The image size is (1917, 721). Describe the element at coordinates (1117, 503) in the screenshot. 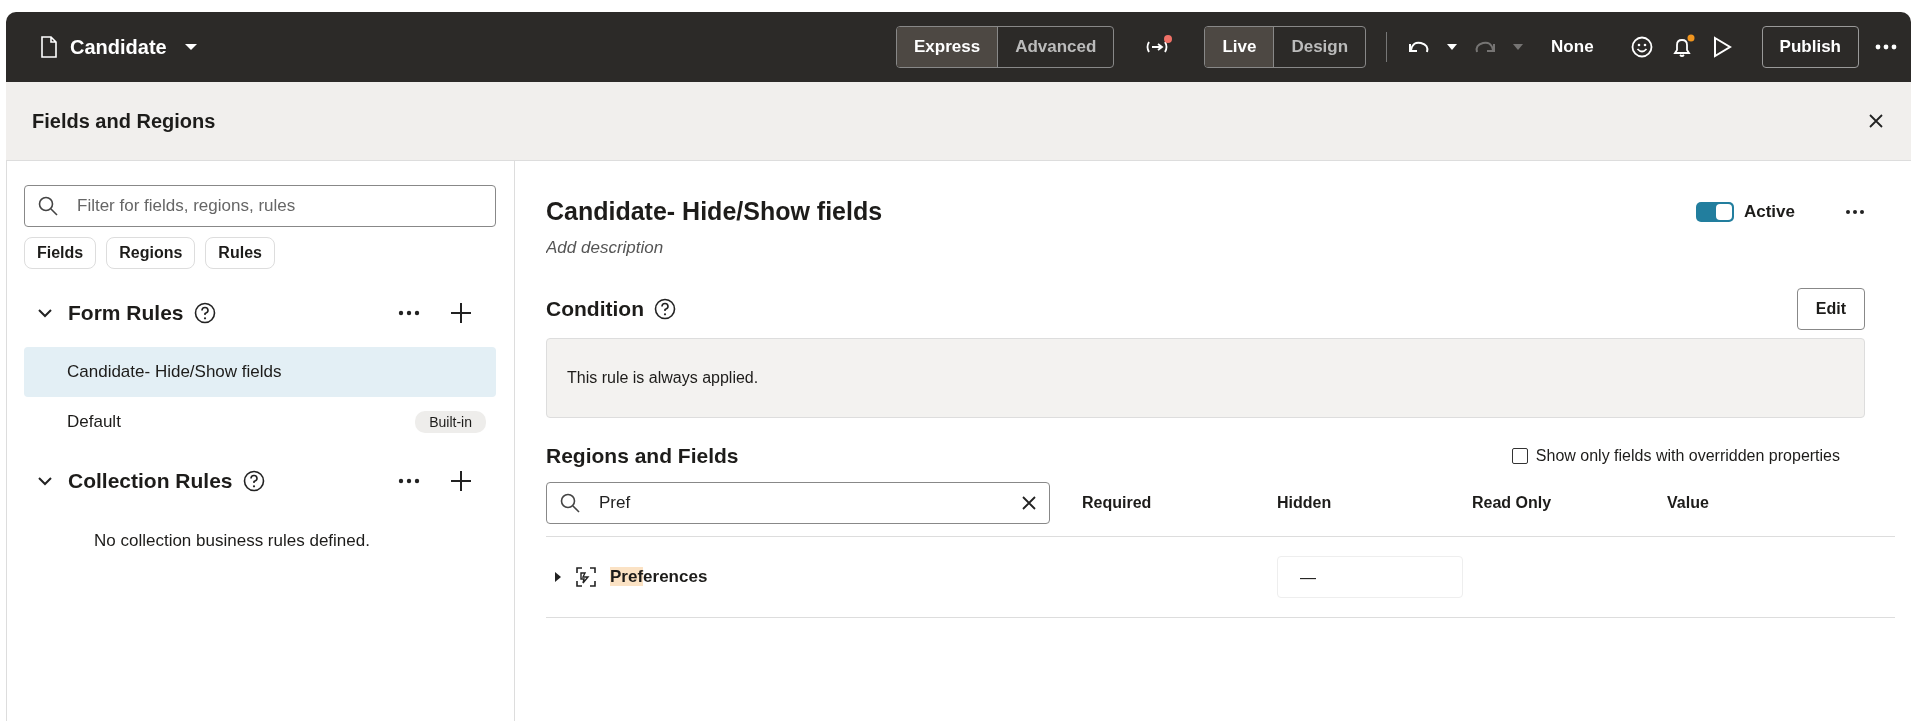

I see `column-header: Required` at that location.